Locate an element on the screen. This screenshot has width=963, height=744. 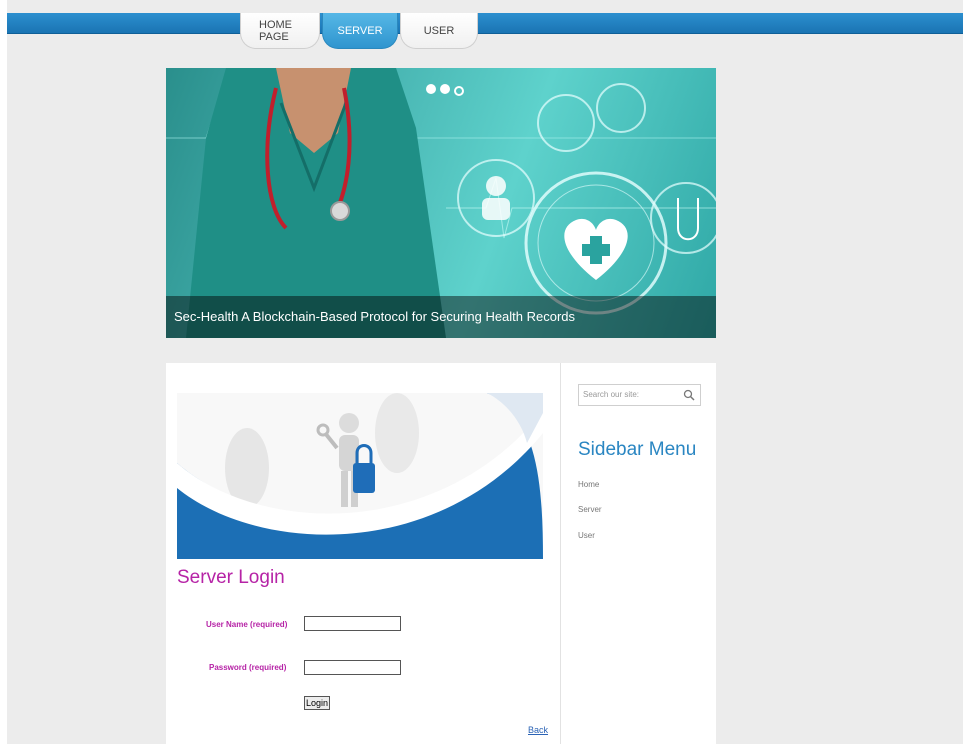
username-input is located at coordinates (352, 623).